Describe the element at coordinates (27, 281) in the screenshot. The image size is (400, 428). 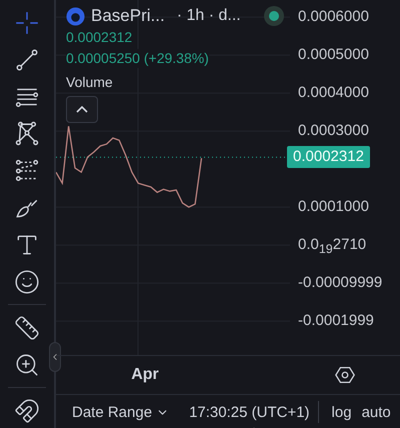
I see `smiley-icon` at that location.